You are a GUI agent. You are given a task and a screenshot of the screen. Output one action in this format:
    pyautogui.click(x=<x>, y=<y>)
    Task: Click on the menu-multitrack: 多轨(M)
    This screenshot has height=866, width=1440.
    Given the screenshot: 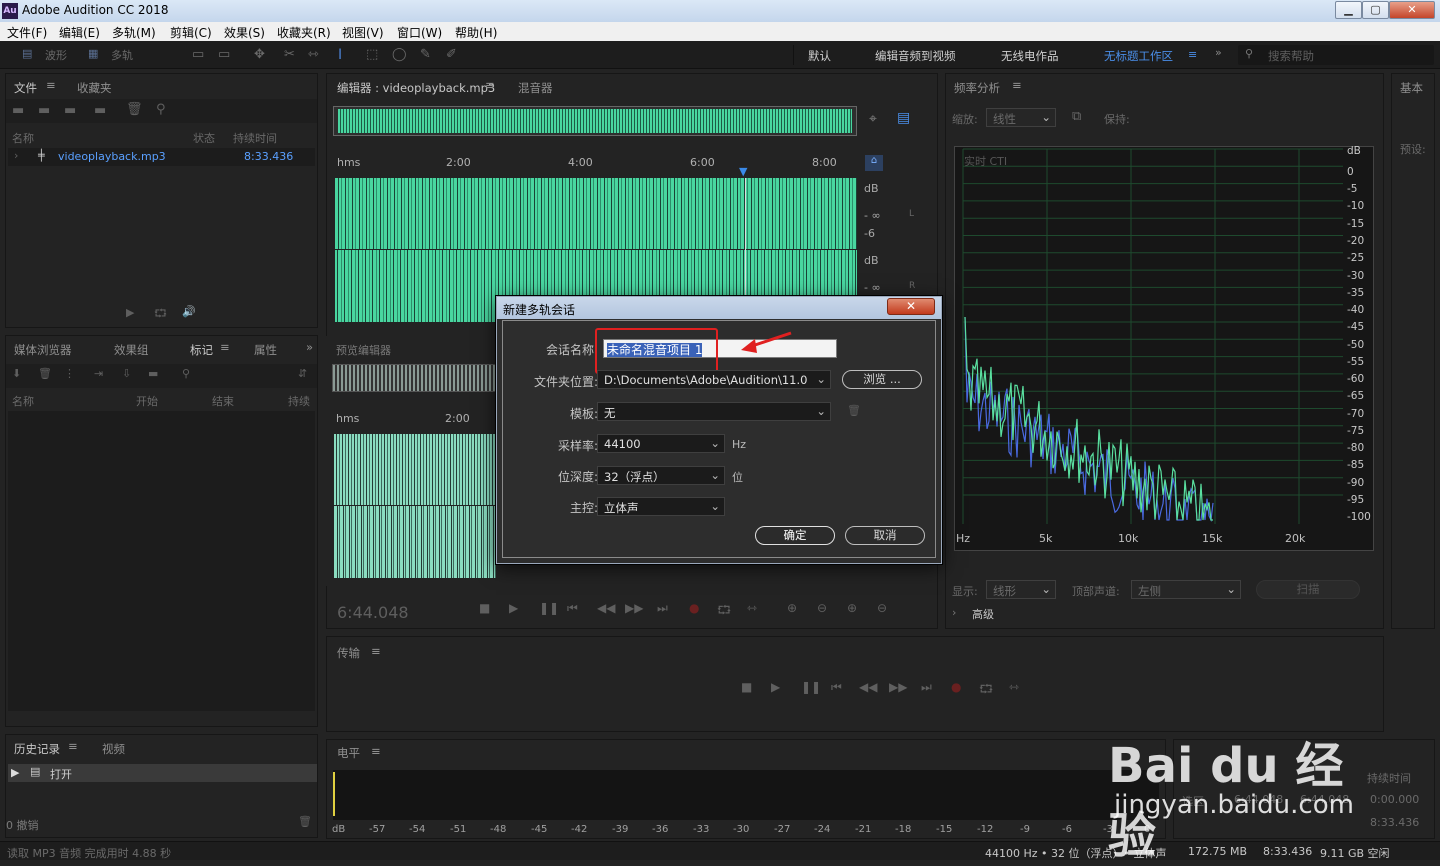 What is the action you would take?
    pyautogui.click(x=134, y=32)
    